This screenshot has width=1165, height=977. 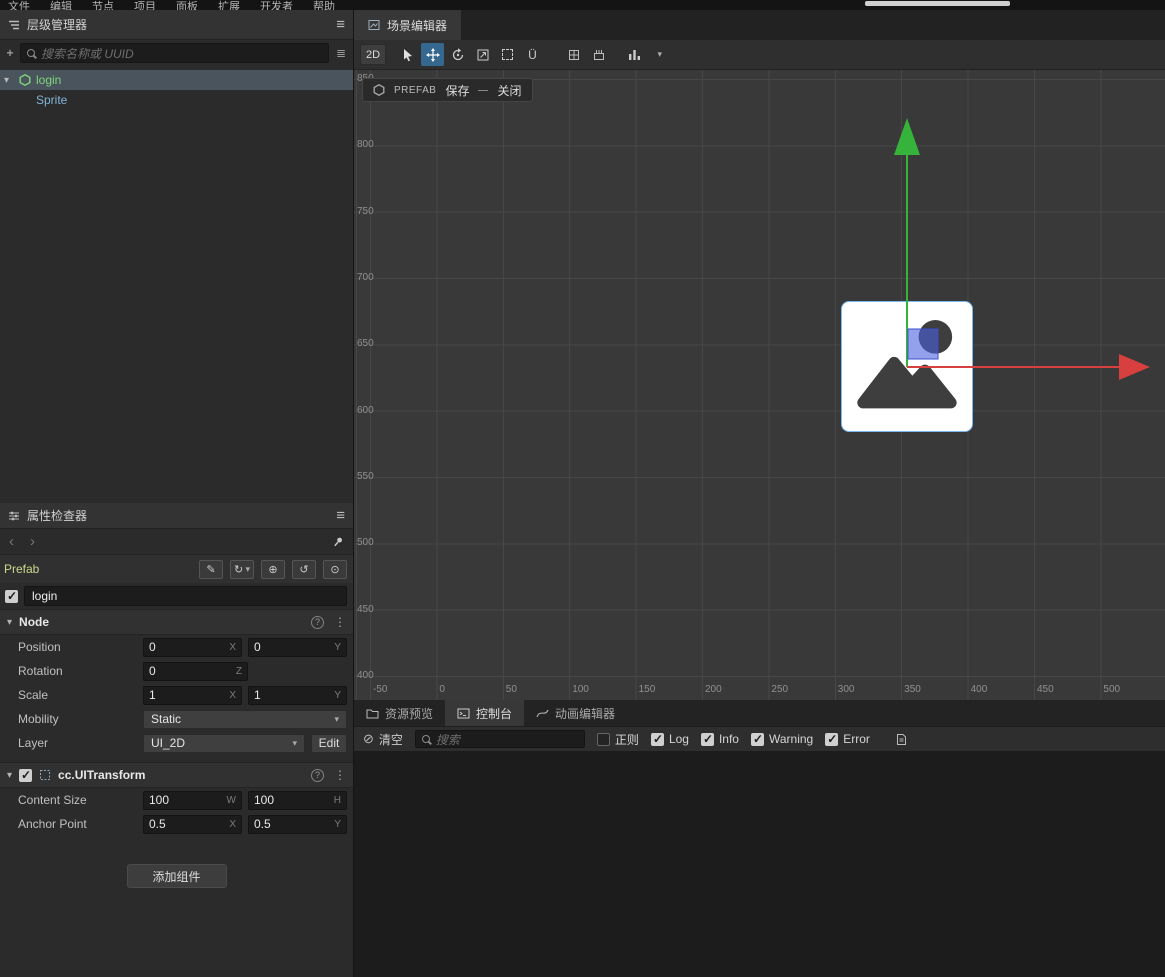 What do you see at coordinates (482, 54) in the screenshot?
I see `scale-tool-button` at bounding box center [482, 54].